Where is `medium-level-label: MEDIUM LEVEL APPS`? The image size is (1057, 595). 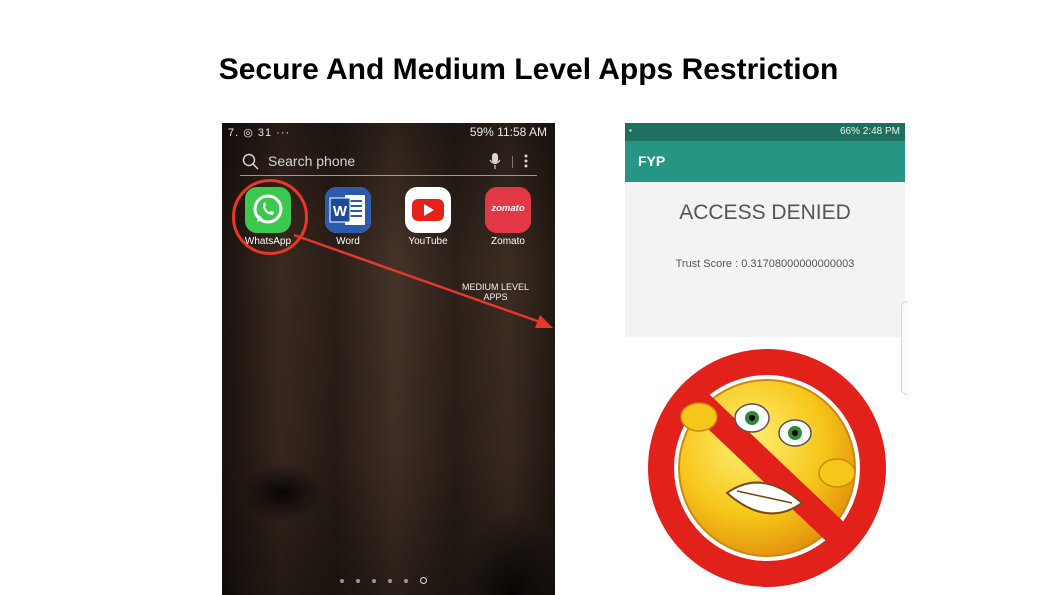 medium-level-label: MEDIUM LEVEL APPS is located at coordinates (495, 292).